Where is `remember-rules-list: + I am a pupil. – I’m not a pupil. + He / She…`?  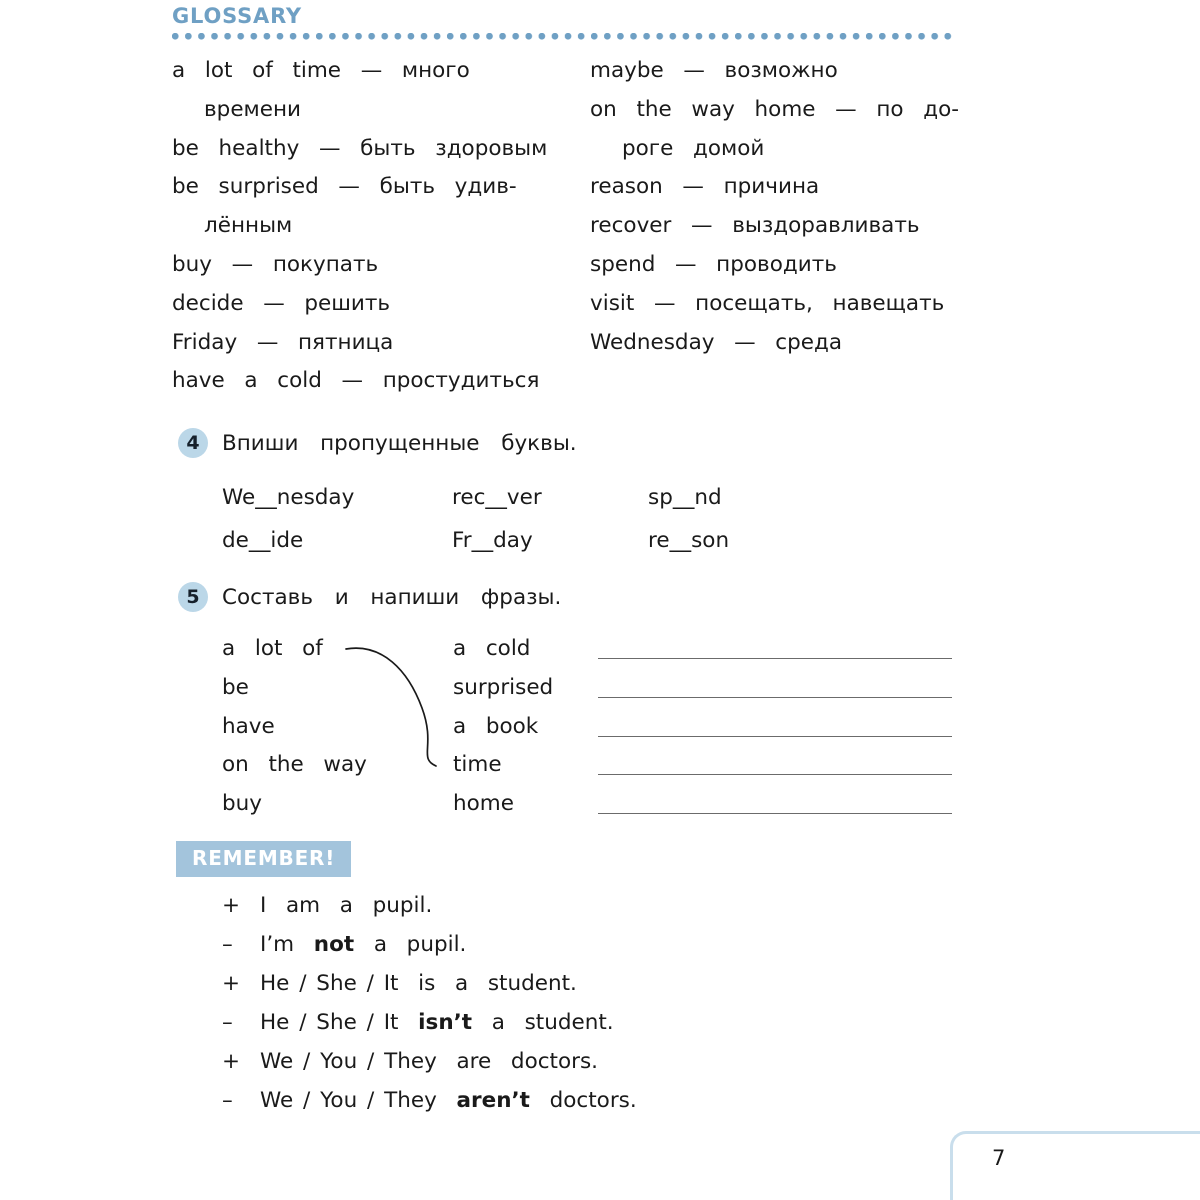 remember-rules-list: + I am a pupil. – I’m not a pupil. + He / She… is located at coordinates (429, 1003).